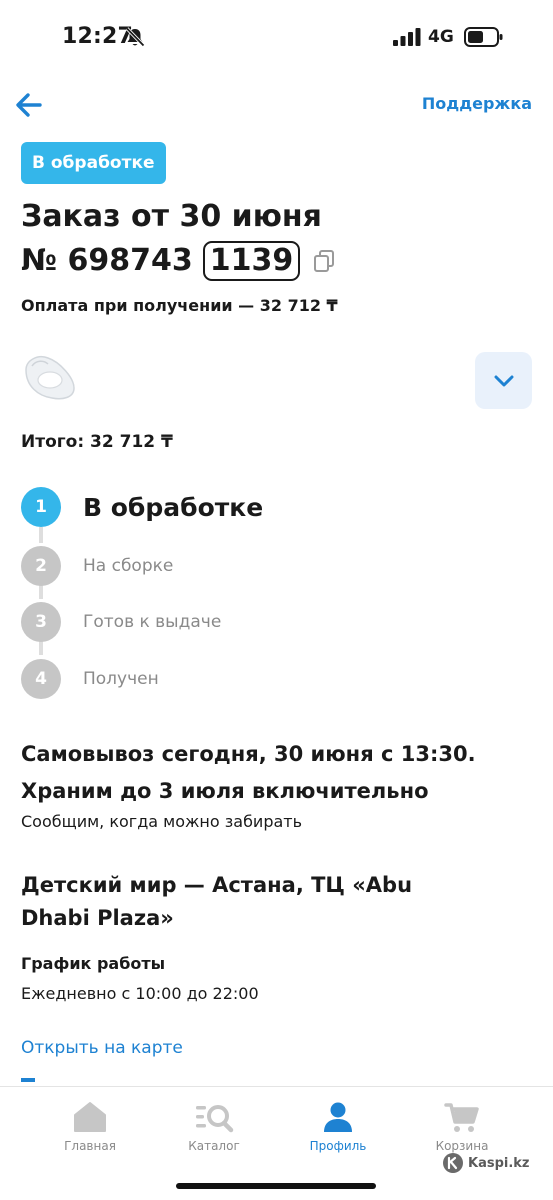  I want to click on tab-profile: Профиль, so click(338, 1127).